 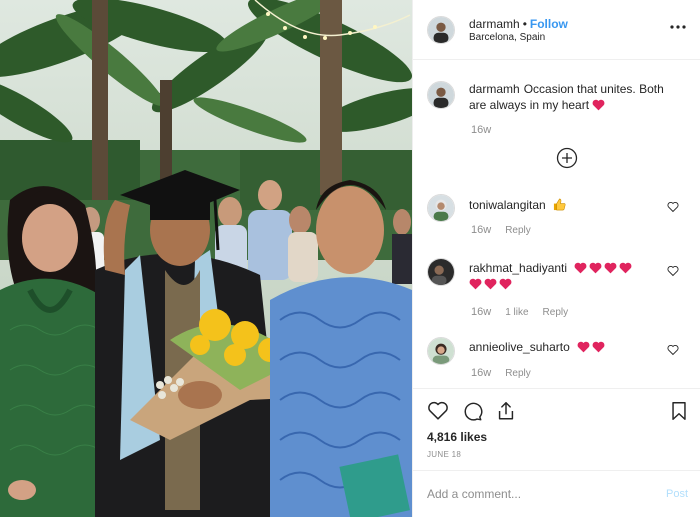 What do you see at coordinates (444, 454) in the screenshot?
I see `post-date: JUNE 18` at bounding box center [444, 454].